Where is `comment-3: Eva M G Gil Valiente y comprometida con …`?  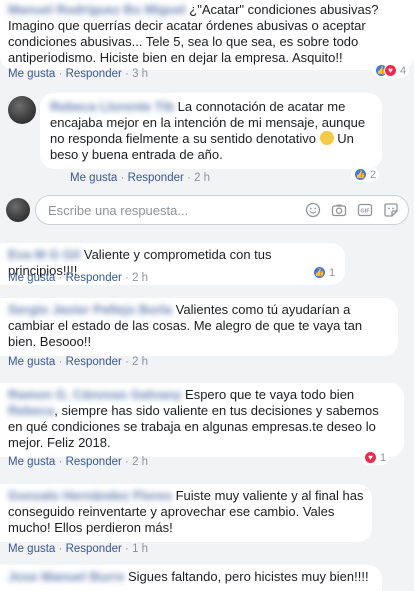 comment-3: Eva M G Gil Valiente y comprometida con … is located at coordinates (207, 264).